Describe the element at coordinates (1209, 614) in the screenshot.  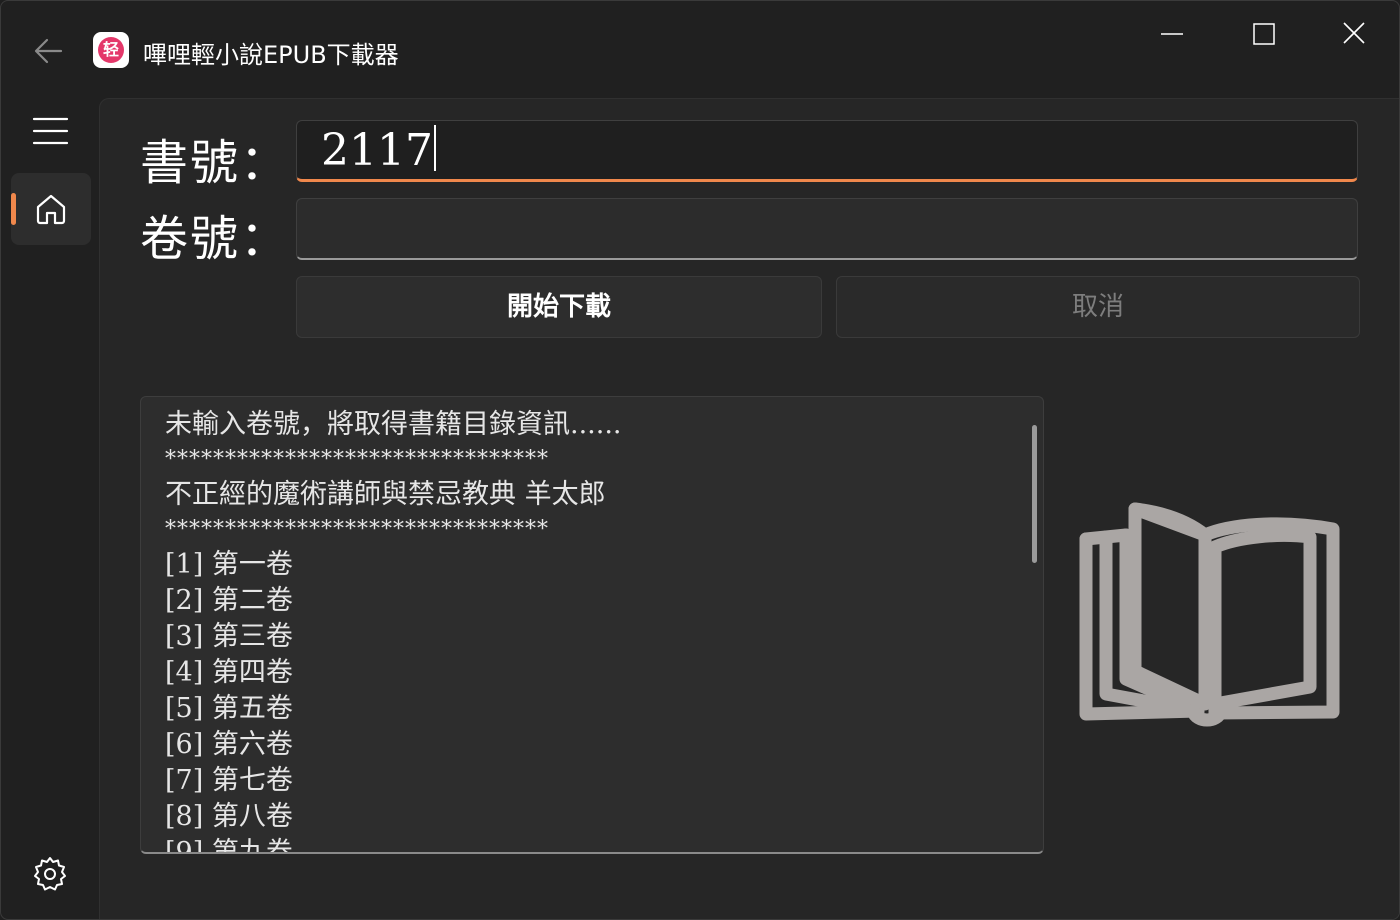
I see `open-book-icon` at that location.